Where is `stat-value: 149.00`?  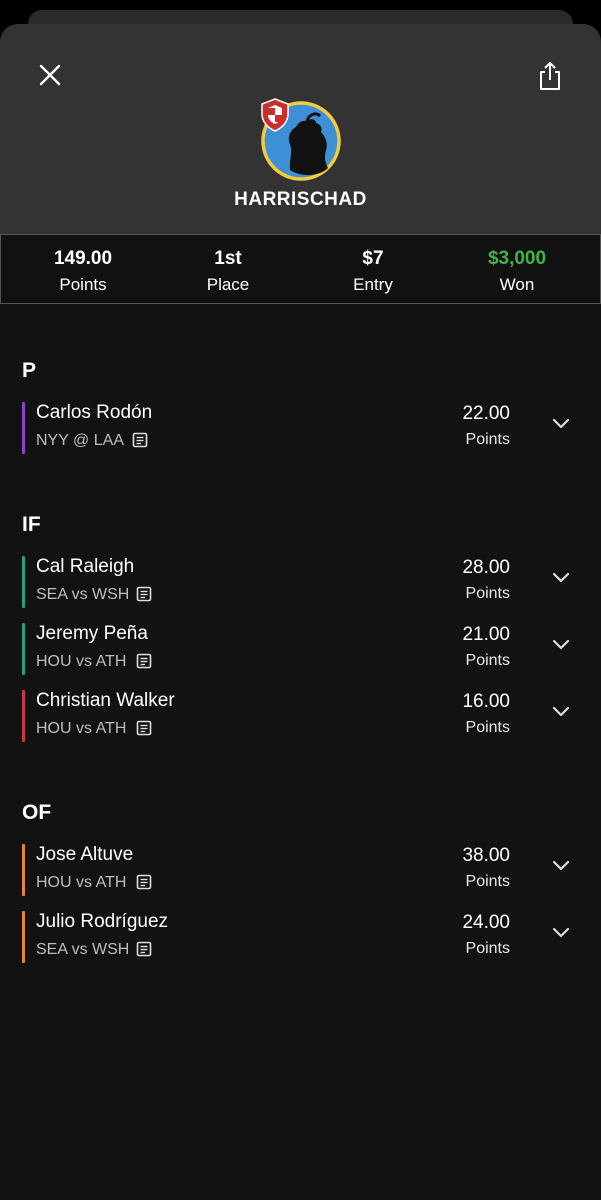
stat-value: 149.00 is located at coordinates (83, 258).